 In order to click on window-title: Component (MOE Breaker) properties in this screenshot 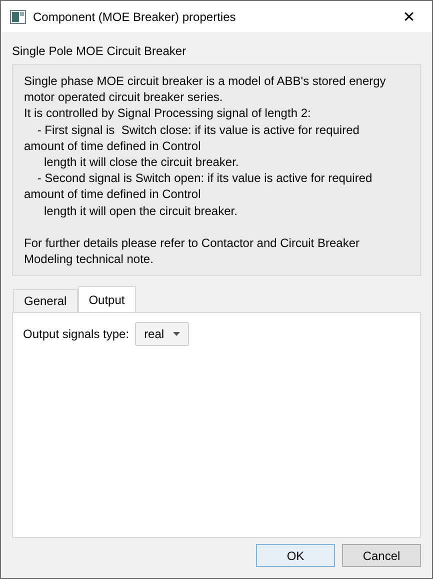, I will do `click(135, 17)`.